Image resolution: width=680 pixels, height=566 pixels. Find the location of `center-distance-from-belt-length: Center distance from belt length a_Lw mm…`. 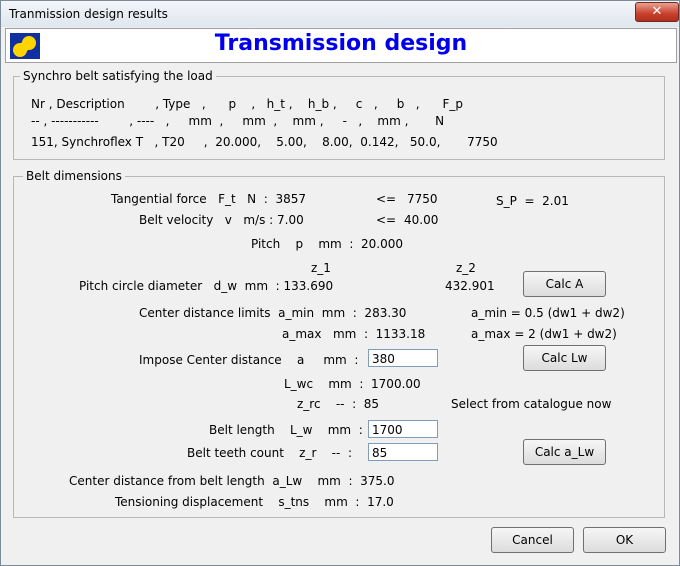

center-distance-from-belt-length: Center distance from belt length a_Lw mm… is located at coordinates (232, 481).